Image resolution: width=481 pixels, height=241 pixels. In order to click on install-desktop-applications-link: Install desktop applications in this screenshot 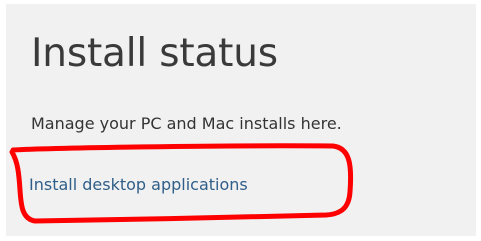, I will do `click(138, 185)`.